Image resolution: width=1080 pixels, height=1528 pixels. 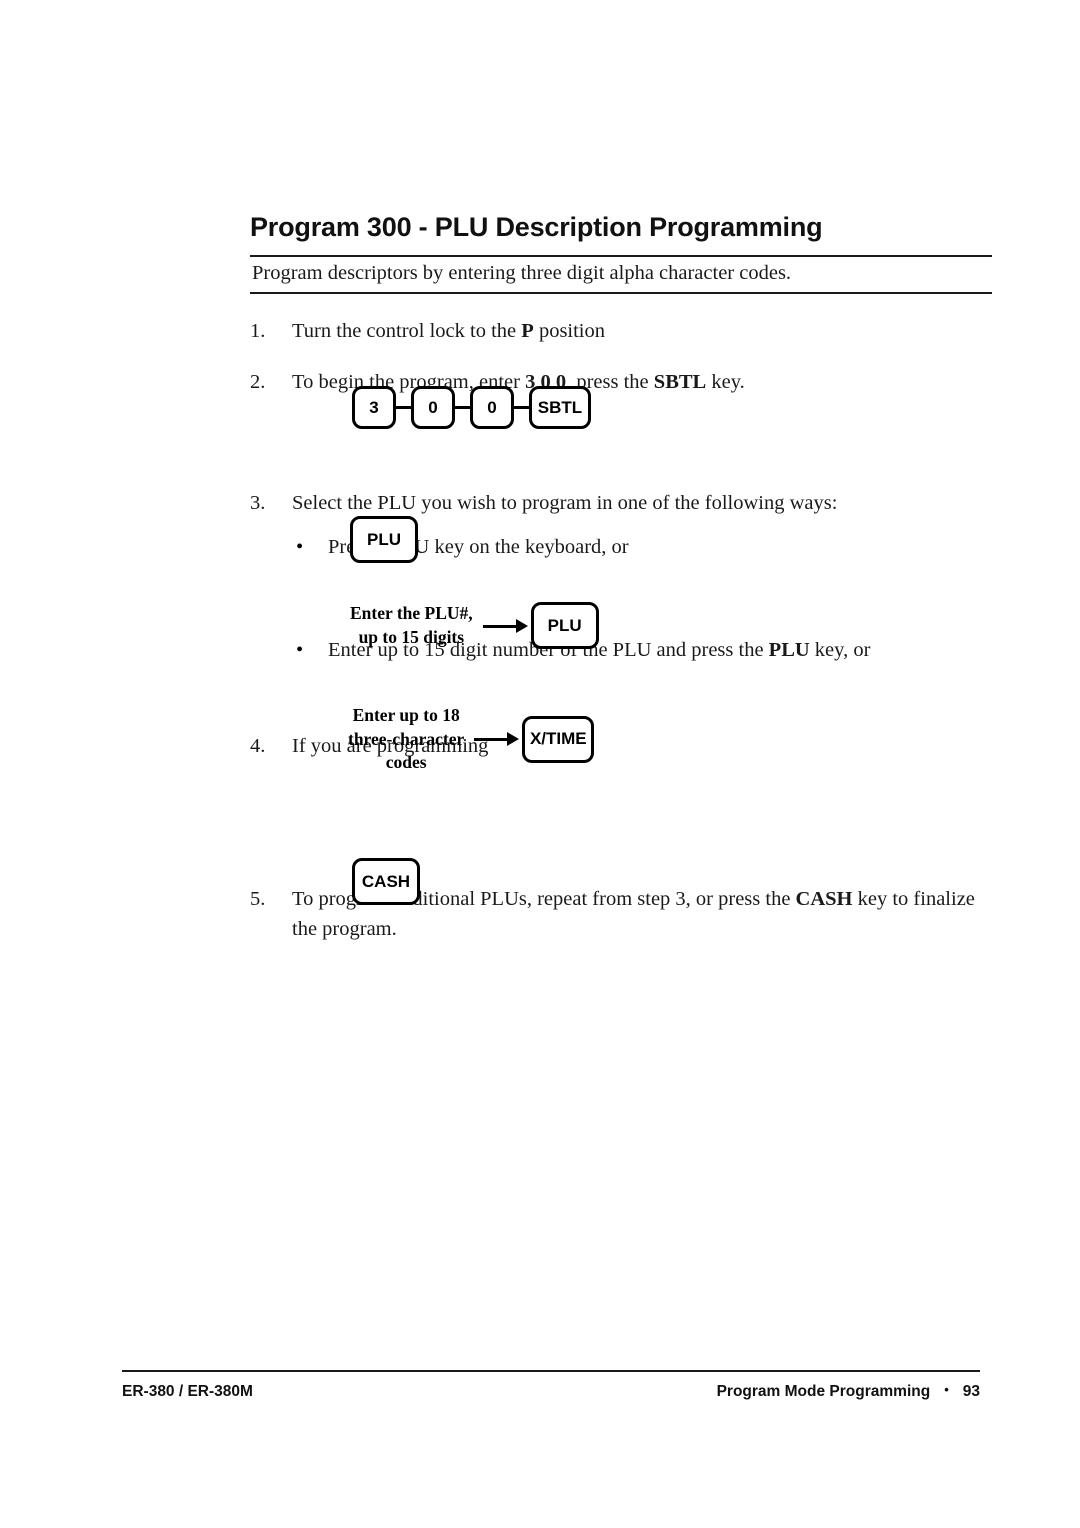 I want to click on step-3-number: 3., so click(x=258, y=502).